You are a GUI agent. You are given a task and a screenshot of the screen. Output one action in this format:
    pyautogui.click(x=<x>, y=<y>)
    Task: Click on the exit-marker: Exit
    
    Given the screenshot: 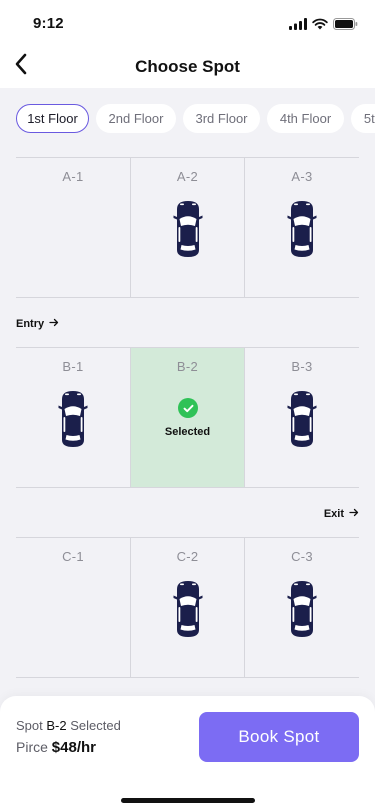 What is the action you would take?
    pyautogui.click(x=341, y=514)
    